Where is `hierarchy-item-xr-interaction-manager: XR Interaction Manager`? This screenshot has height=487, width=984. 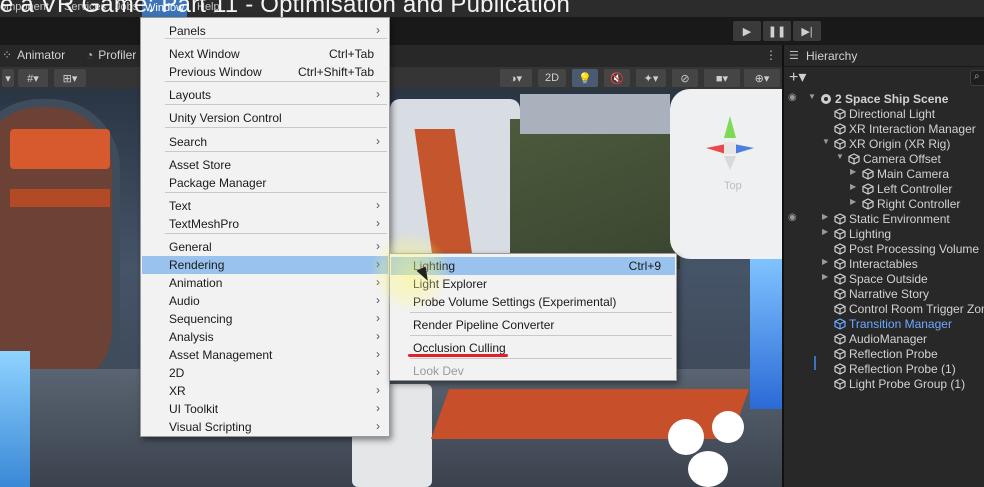 hierarchy-item-xr-interaction-manager: XR Interaction Manager is located at coordinates (884, 129).